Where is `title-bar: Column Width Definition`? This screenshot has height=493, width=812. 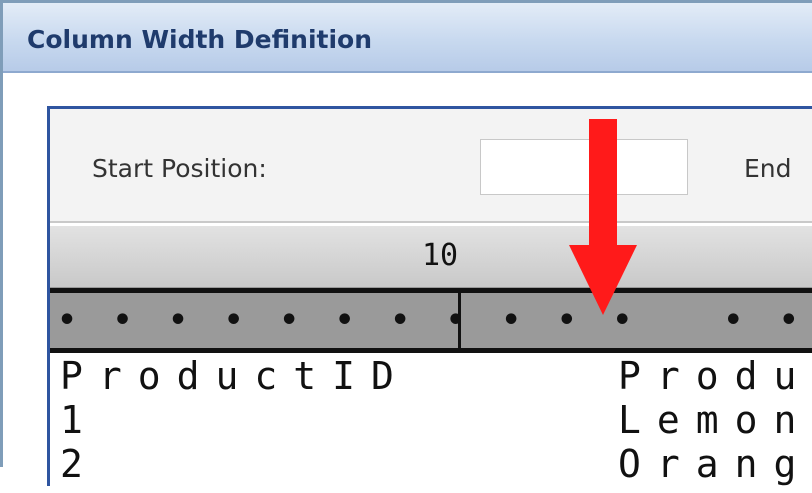 title-bar: Column Width Definition is located at coordinates (407, 38).